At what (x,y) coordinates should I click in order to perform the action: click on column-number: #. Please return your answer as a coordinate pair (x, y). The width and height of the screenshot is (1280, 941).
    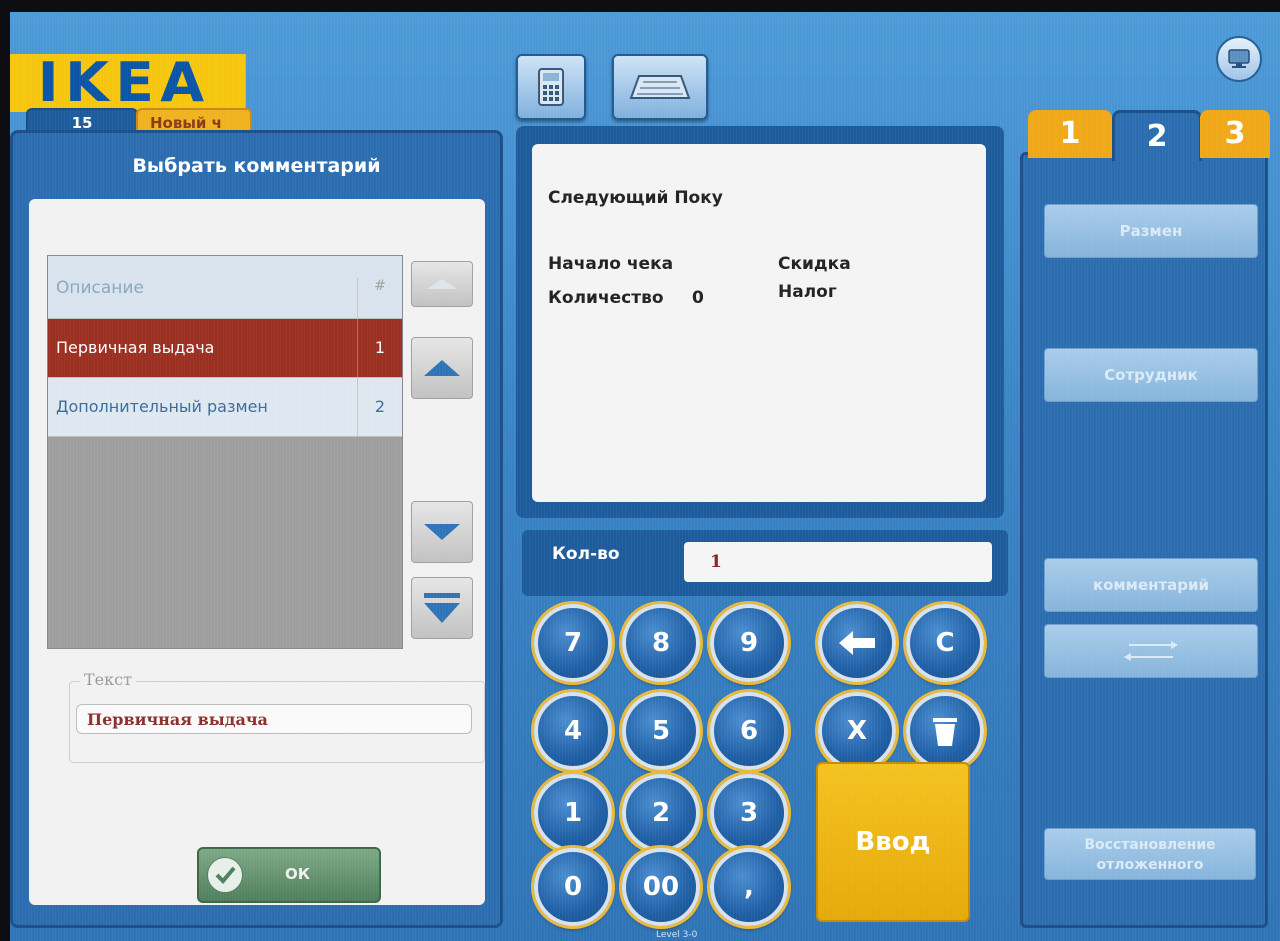
    Looking at the image, I should click on (379, 298).